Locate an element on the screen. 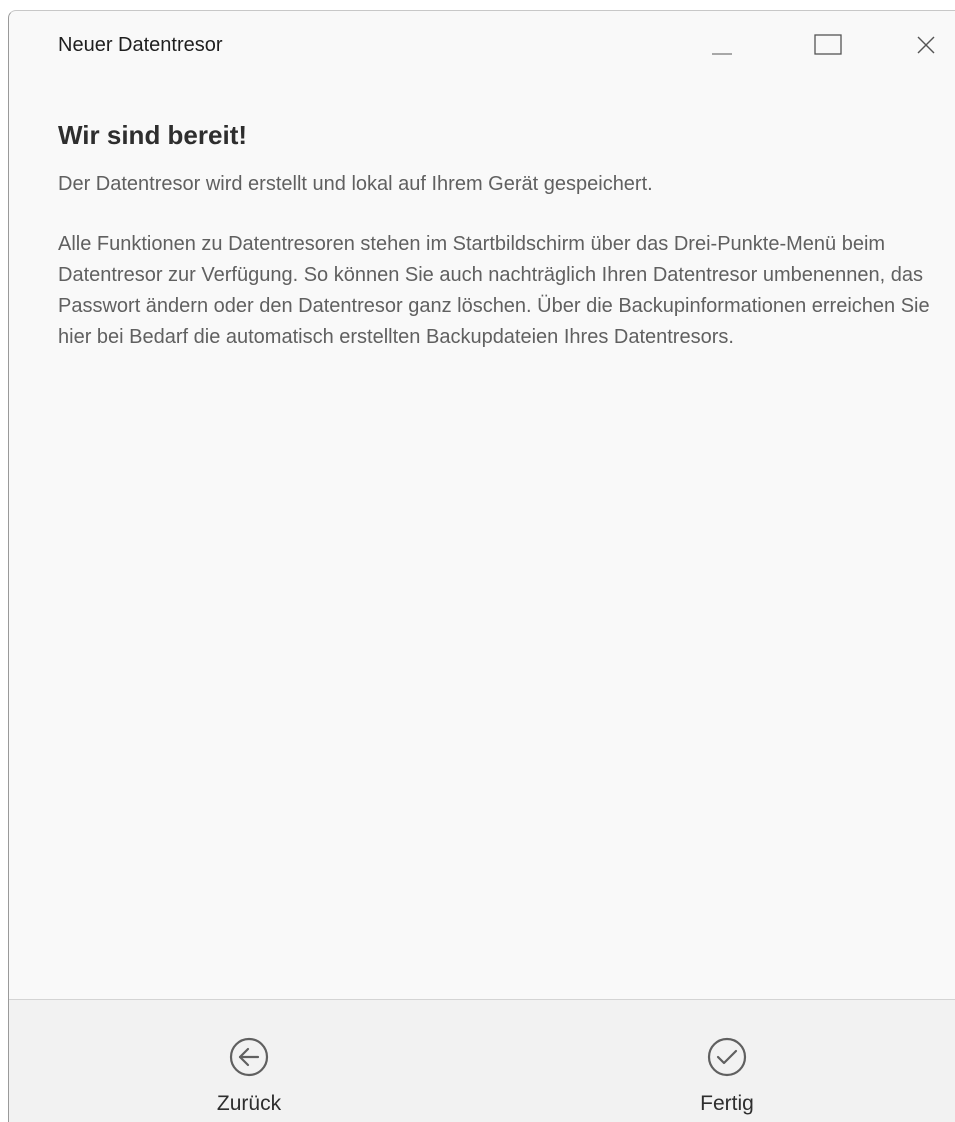  arrow-left-circle-icon is located at coordinates (249, 1059).